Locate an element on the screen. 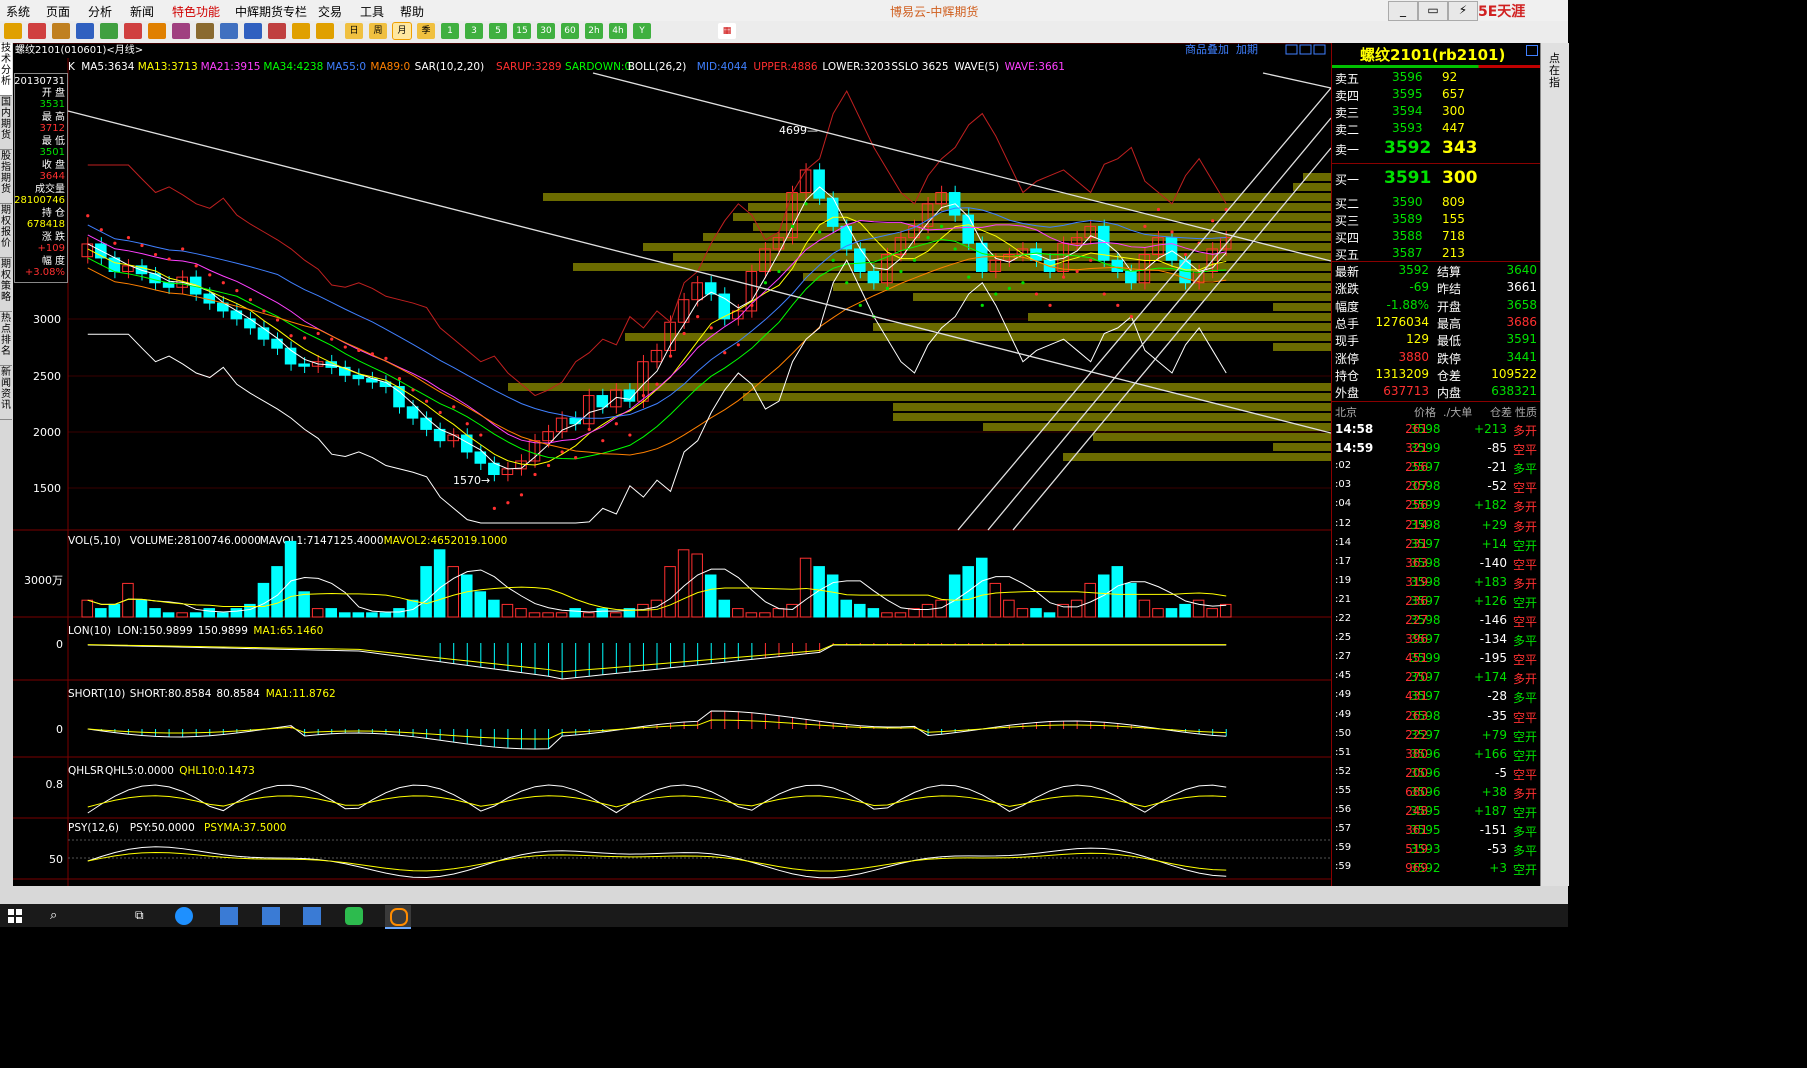  task-view-icon: ⧉ is located at coordinates (139, 915).